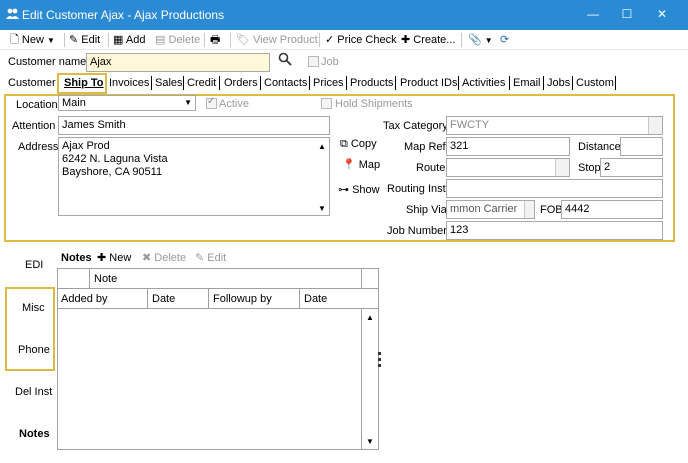  I want to click on routing-inst-input, so click(554, 188).